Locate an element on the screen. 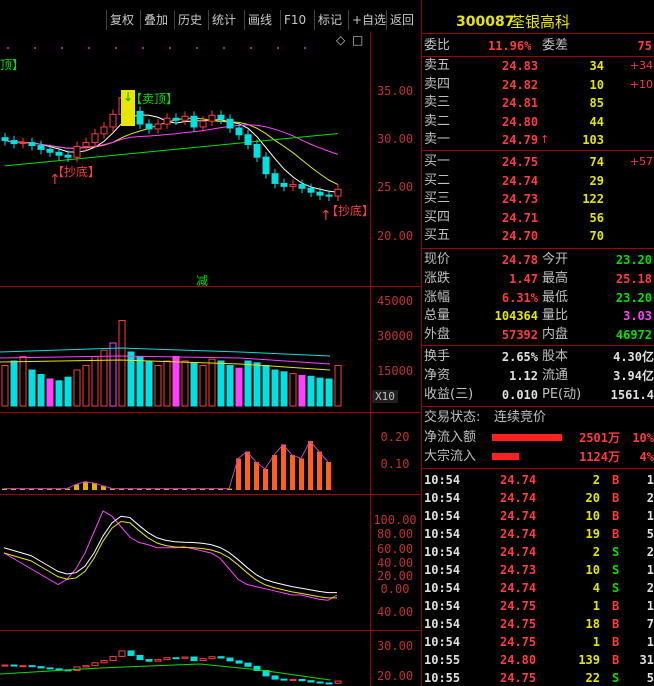  quote-value: 23.20 is located at coordinates (633, 260).